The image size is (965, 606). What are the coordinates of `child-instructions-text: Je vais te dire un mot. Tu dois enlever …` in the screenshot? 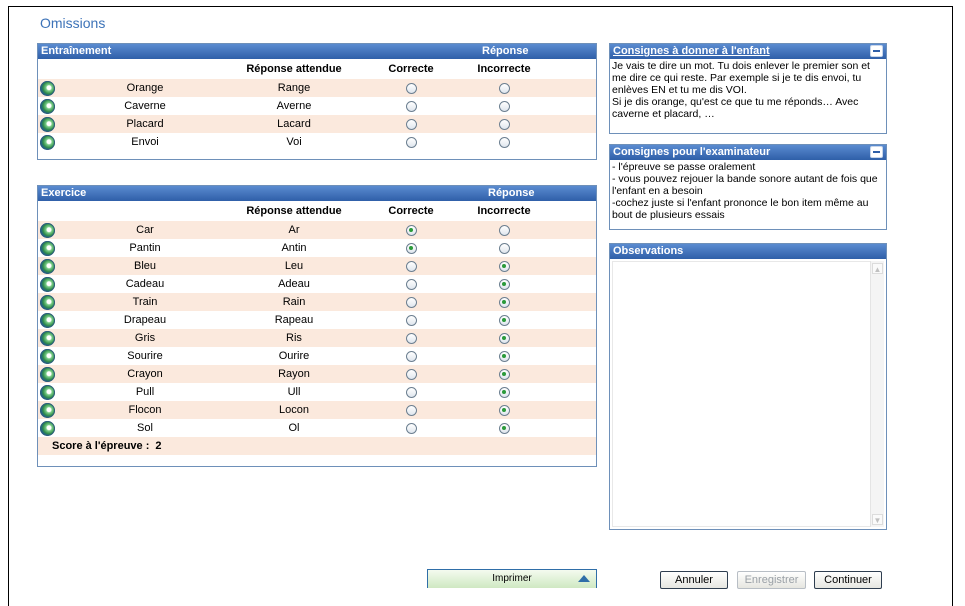 It's located at (741, 90).